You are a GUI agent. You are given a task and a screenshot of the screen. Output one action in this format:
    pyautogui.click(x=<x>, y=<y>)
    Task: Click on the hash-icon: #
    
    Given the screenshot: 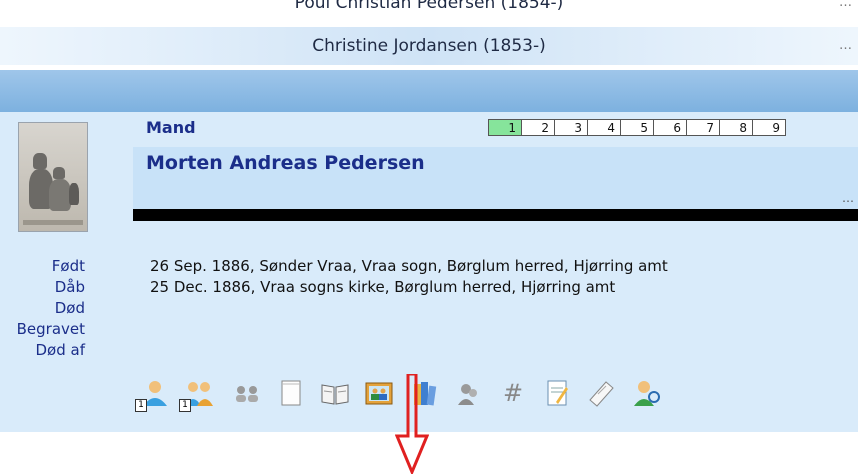 What is the action you would take?
    pyautogui.click(x=513, y=393)
    